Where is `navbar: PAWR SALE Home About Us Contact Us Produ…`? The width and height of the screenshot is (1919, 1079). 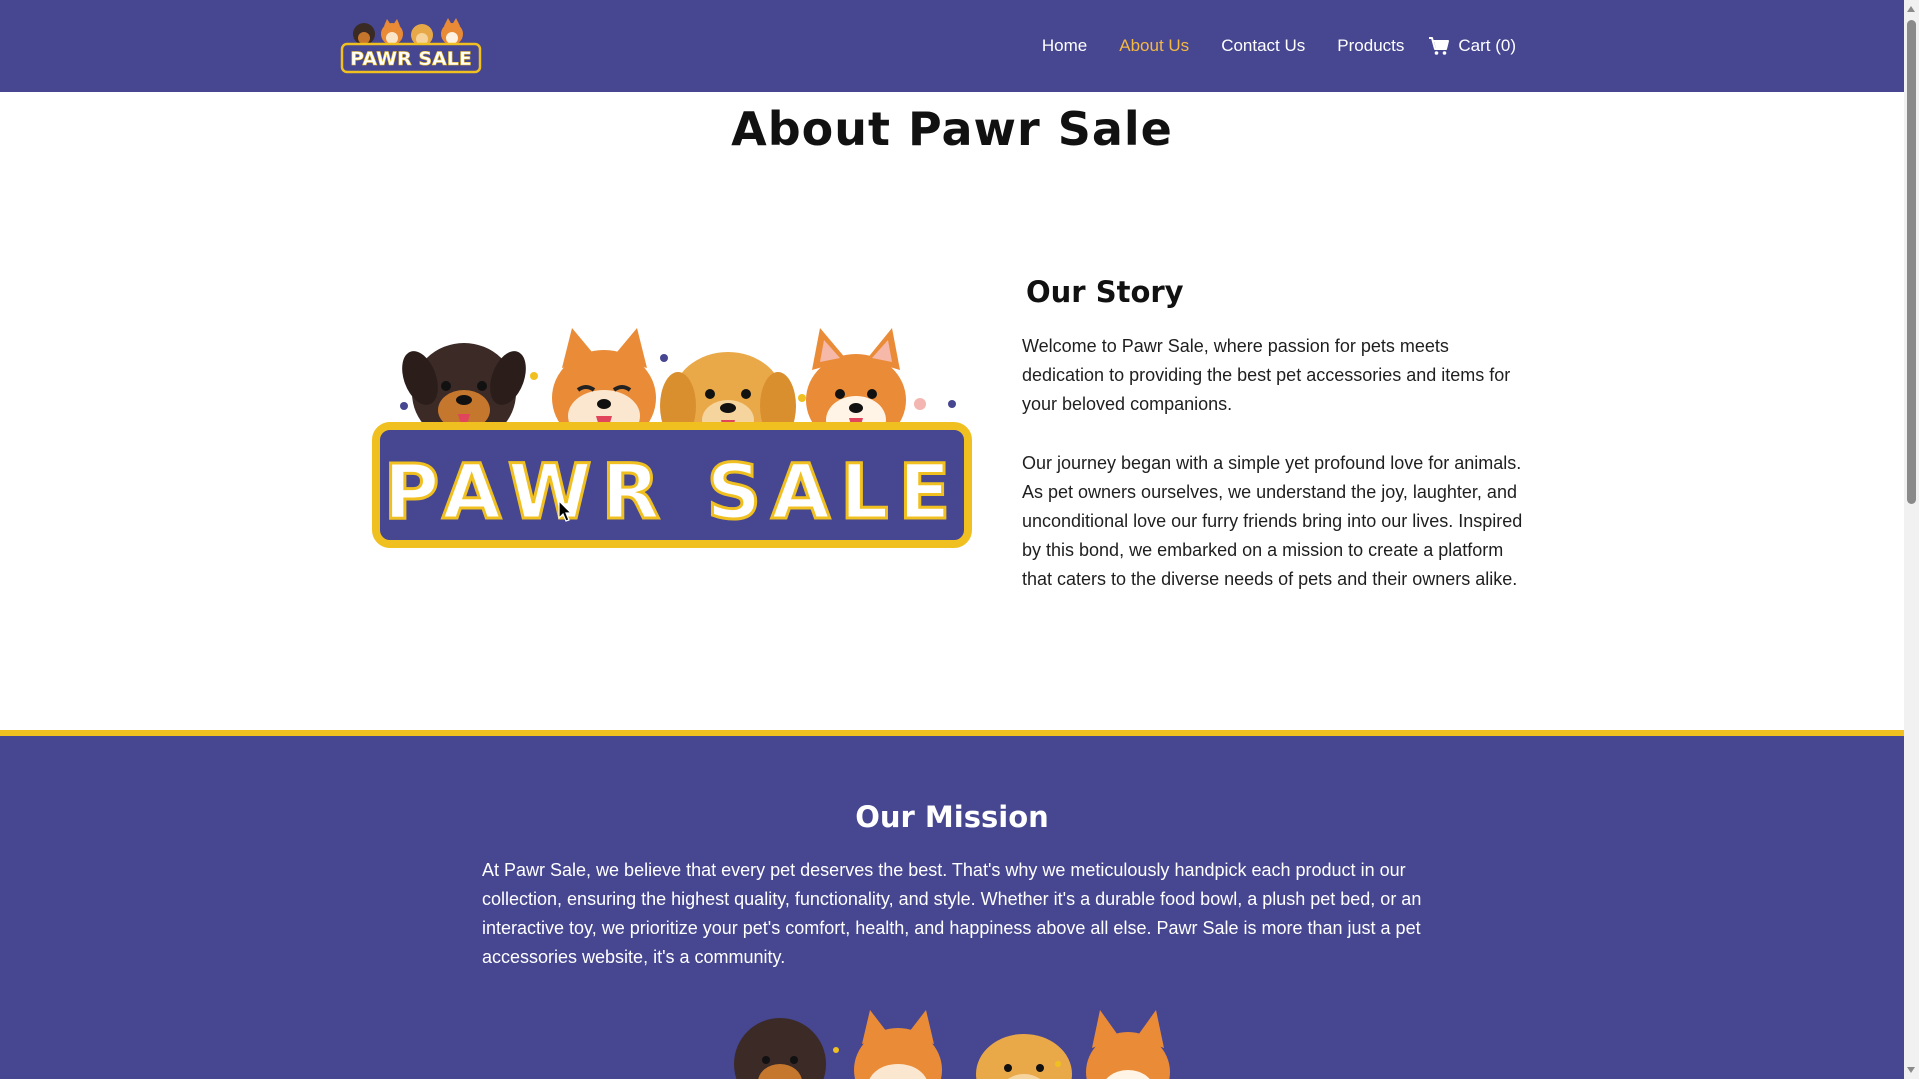 navbar: PAWR SALE Home About Us Contact Us Produ… is located at coordinates (952, 46).